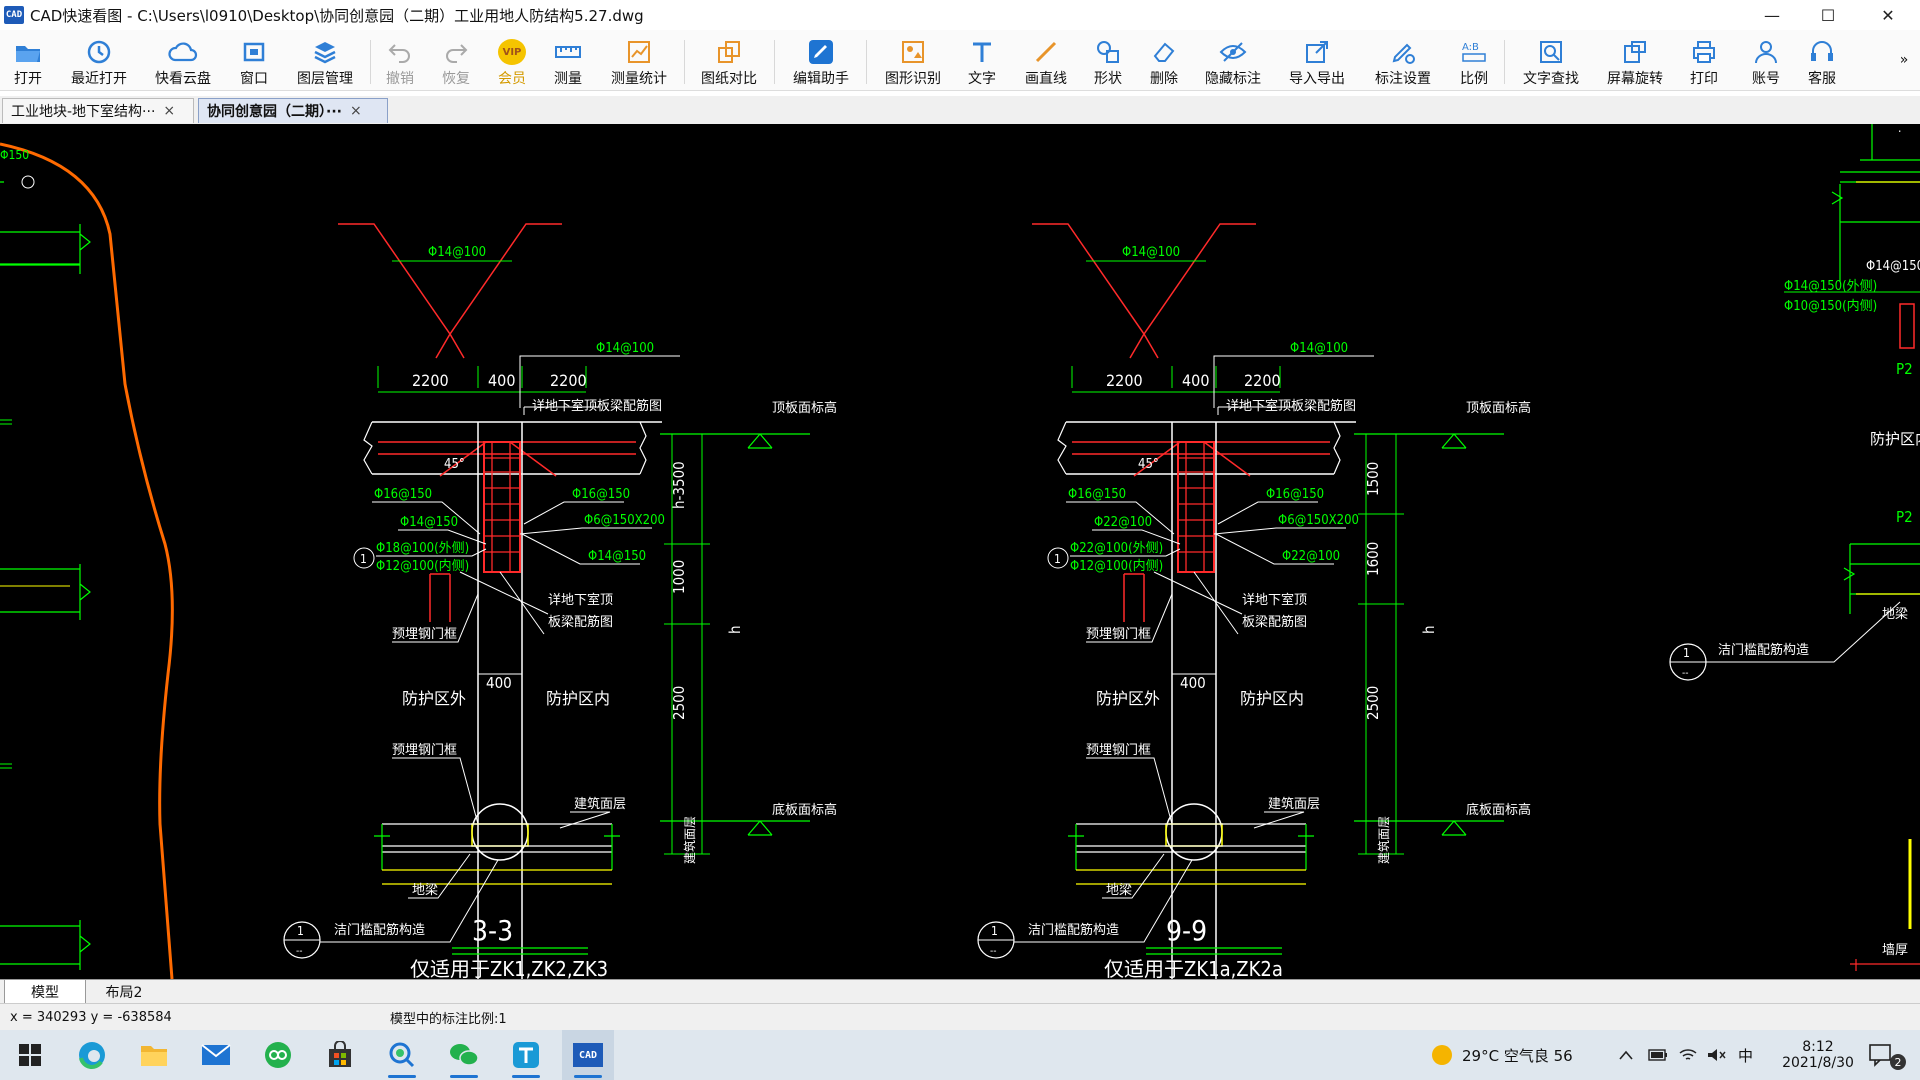  I want to click on eye-off-icon, so click(1233, 52).